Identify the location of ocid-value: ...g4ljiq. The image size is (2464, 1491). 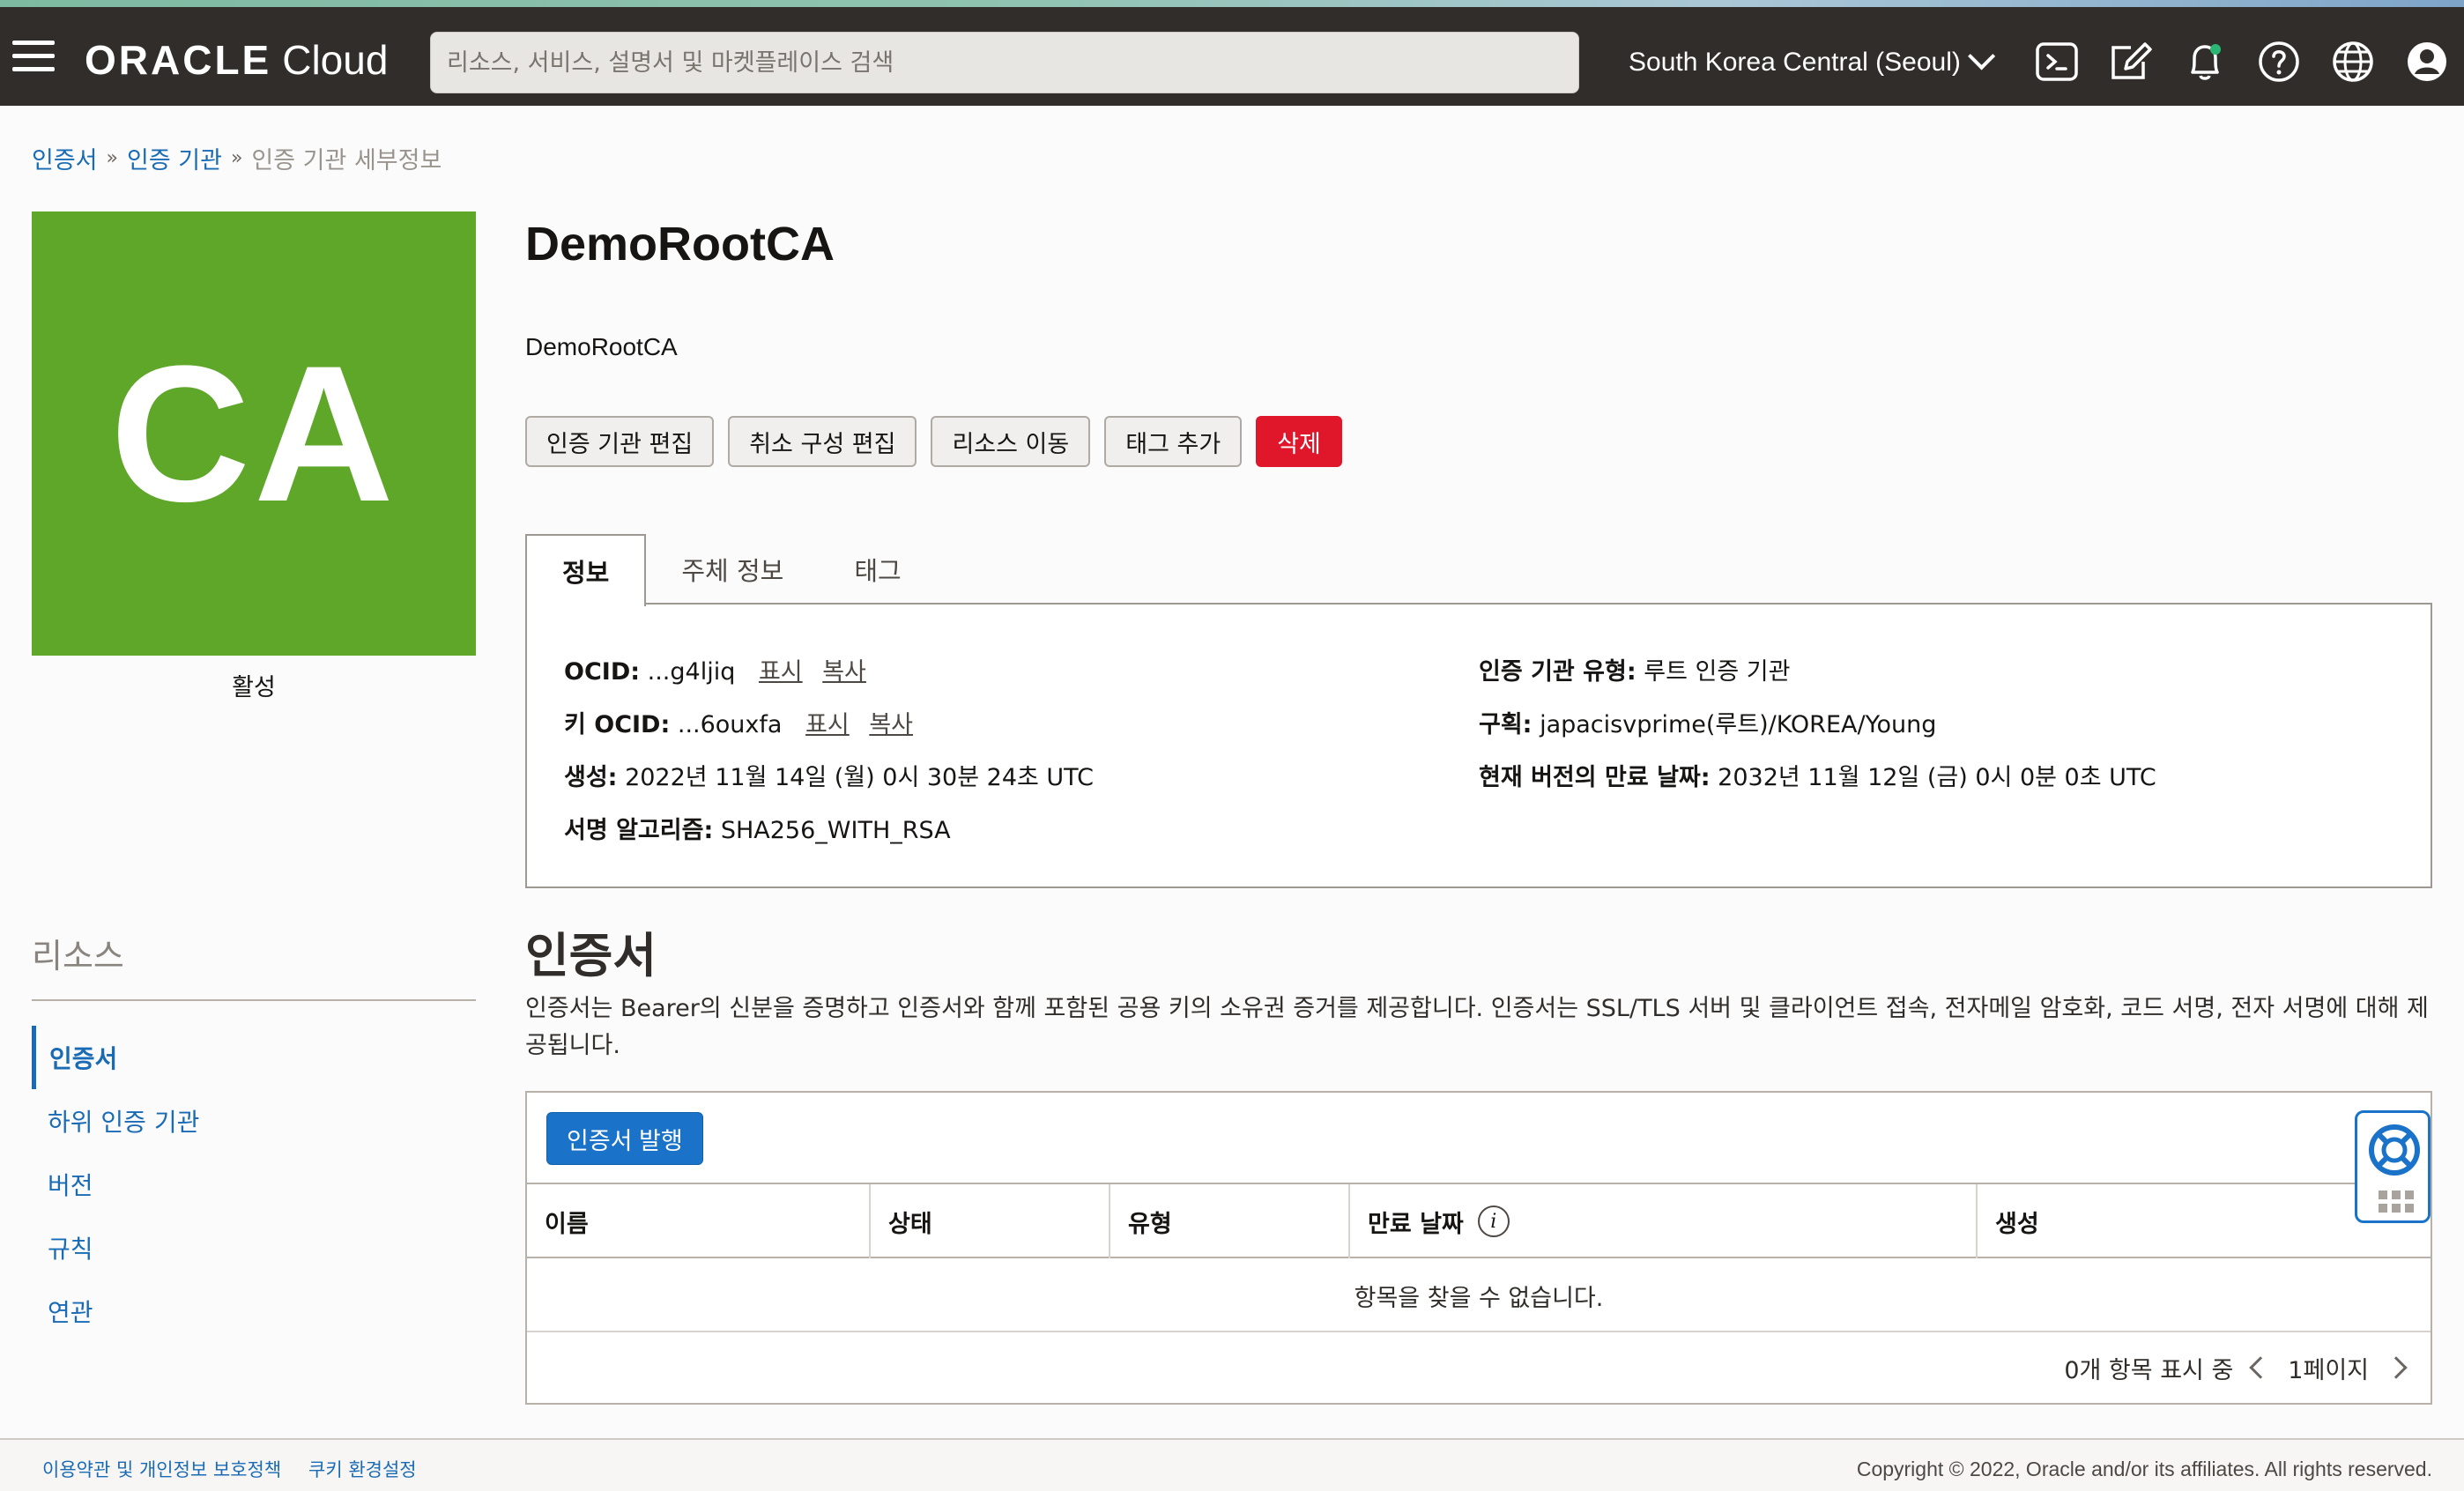
(691, 672).